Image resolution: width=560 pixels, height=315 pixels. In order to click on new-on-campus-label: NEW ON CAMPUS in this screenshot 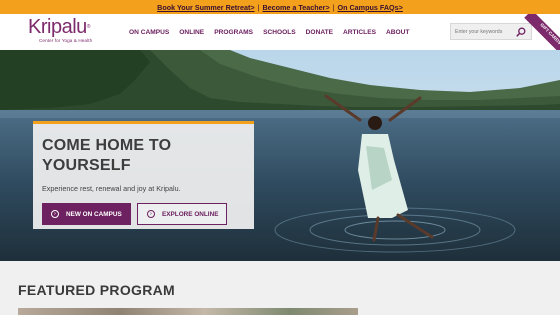, I will do `click(94, 214)`.